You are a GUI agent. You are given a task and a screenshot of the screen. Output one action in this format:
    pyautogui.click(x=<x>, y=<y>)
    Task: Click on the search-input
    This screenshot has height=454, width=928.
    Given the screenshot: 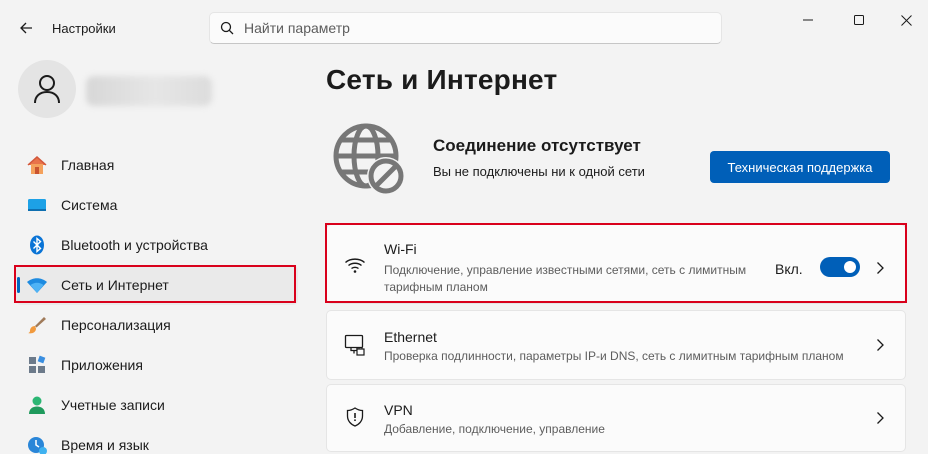 What is the action you would take?
    pyautogui.click(x=464, y=28)
    